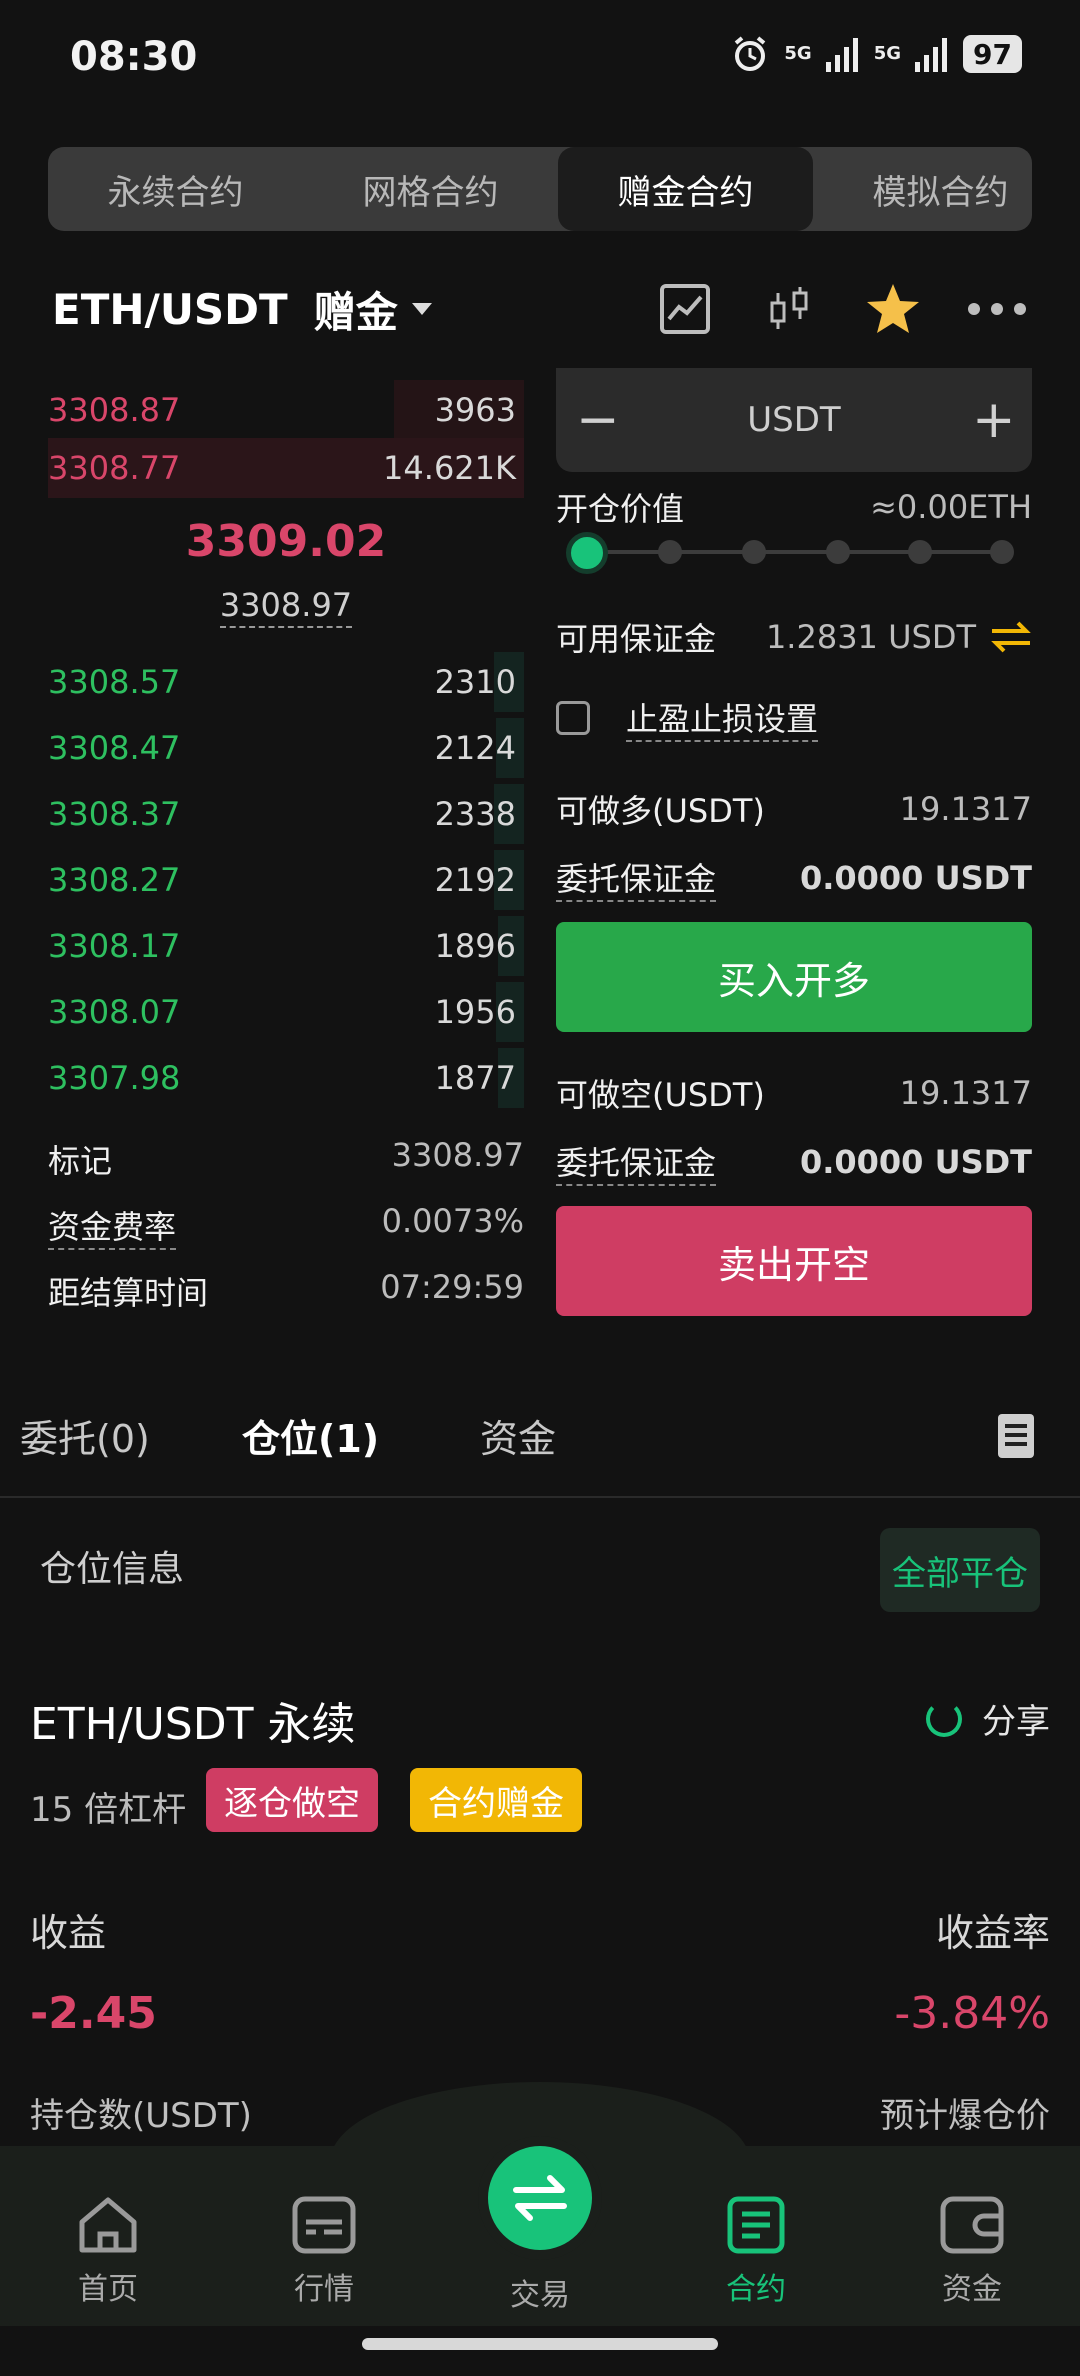  Describe the element at coordinates (286, 748) in the screenshot. I see `bid-row: 3308.47 2124` at that location.